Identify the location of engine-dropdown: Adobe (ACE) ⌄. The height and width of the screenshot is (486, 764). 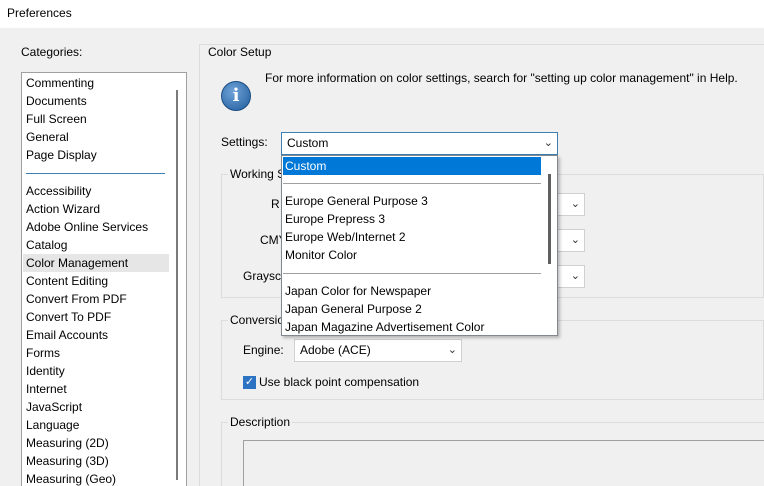
(378, 350).